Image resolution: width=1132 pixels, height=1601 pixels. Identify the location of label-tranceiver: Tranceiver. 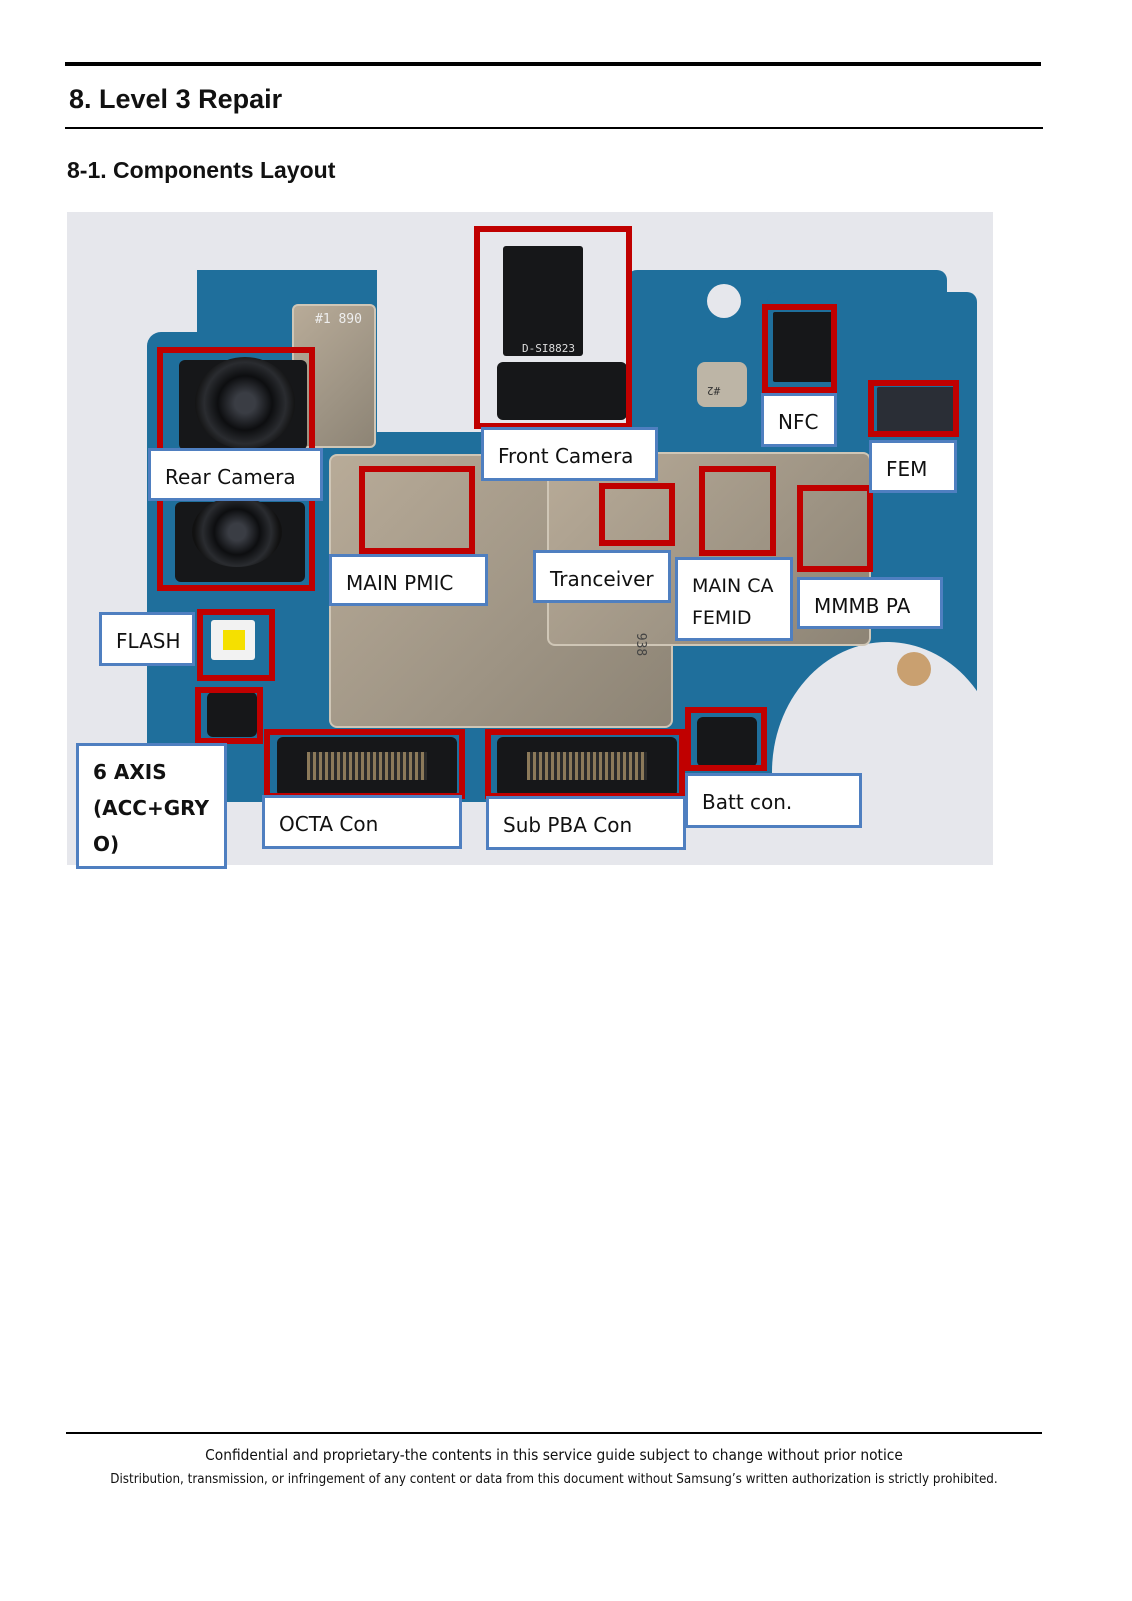
(602, 576).